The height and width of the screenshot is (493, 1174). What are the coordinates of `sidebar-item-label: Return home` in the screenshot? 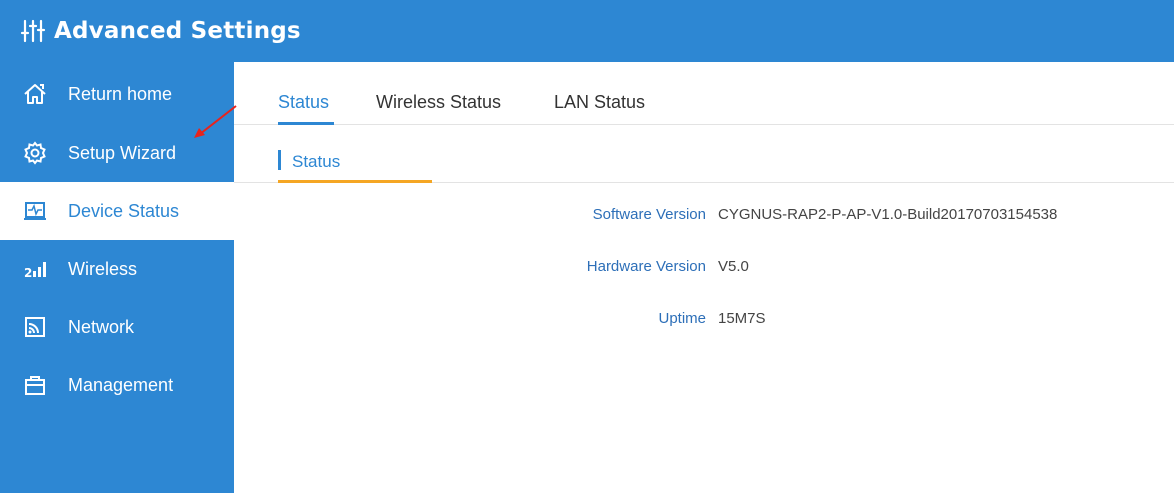 It's located at (120, 93).